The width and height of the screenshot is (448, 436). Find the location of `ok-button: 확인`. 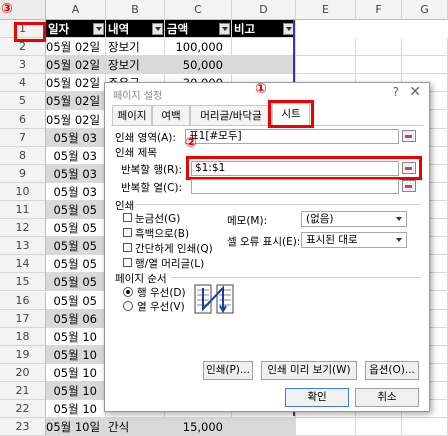

ok-button: 확인 is located at coordinates (317, 397).